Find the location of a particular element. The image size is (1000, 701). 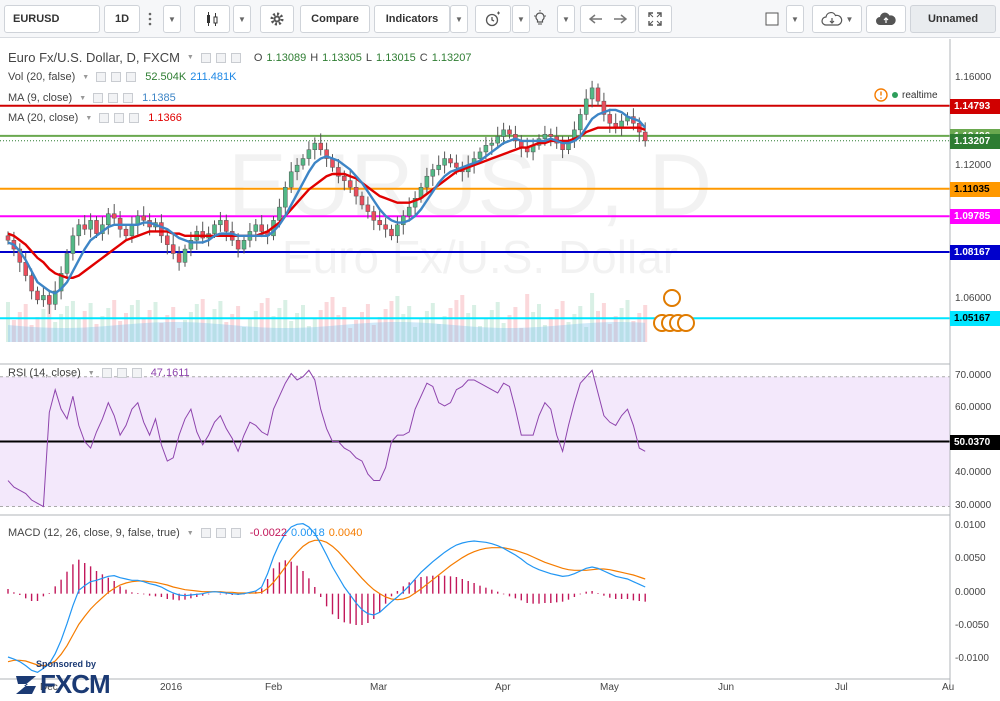

cloud-upload-icon is located at coordinates (886, 19).